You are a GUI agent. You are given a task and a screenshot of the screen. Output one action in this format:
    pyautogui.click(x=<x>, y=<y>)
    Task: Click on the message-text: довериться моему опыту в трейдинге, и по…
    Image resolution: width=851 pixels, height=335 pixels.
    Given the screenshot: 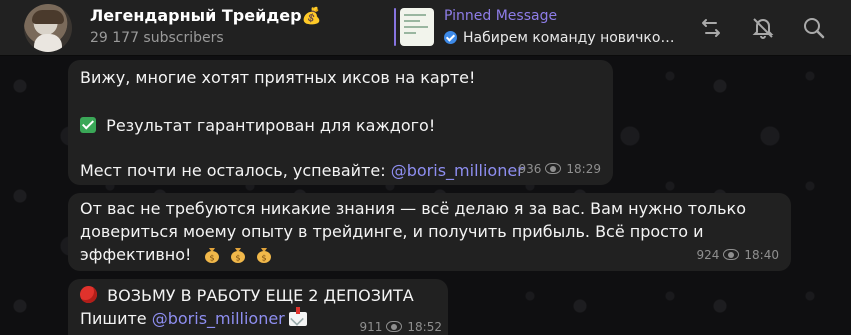 What is the action you would take?
    pyautogui.click(x=392, y=231)
    